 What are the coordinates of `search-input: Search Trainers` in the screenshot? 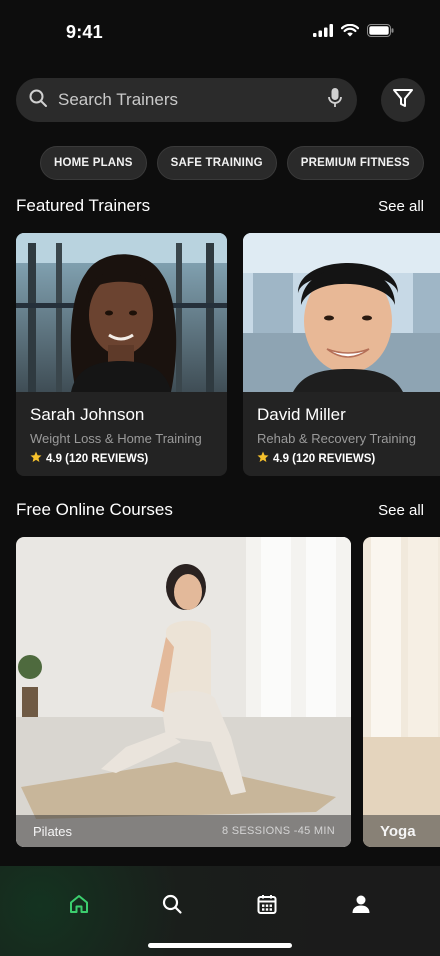 It's located at (186, 100).